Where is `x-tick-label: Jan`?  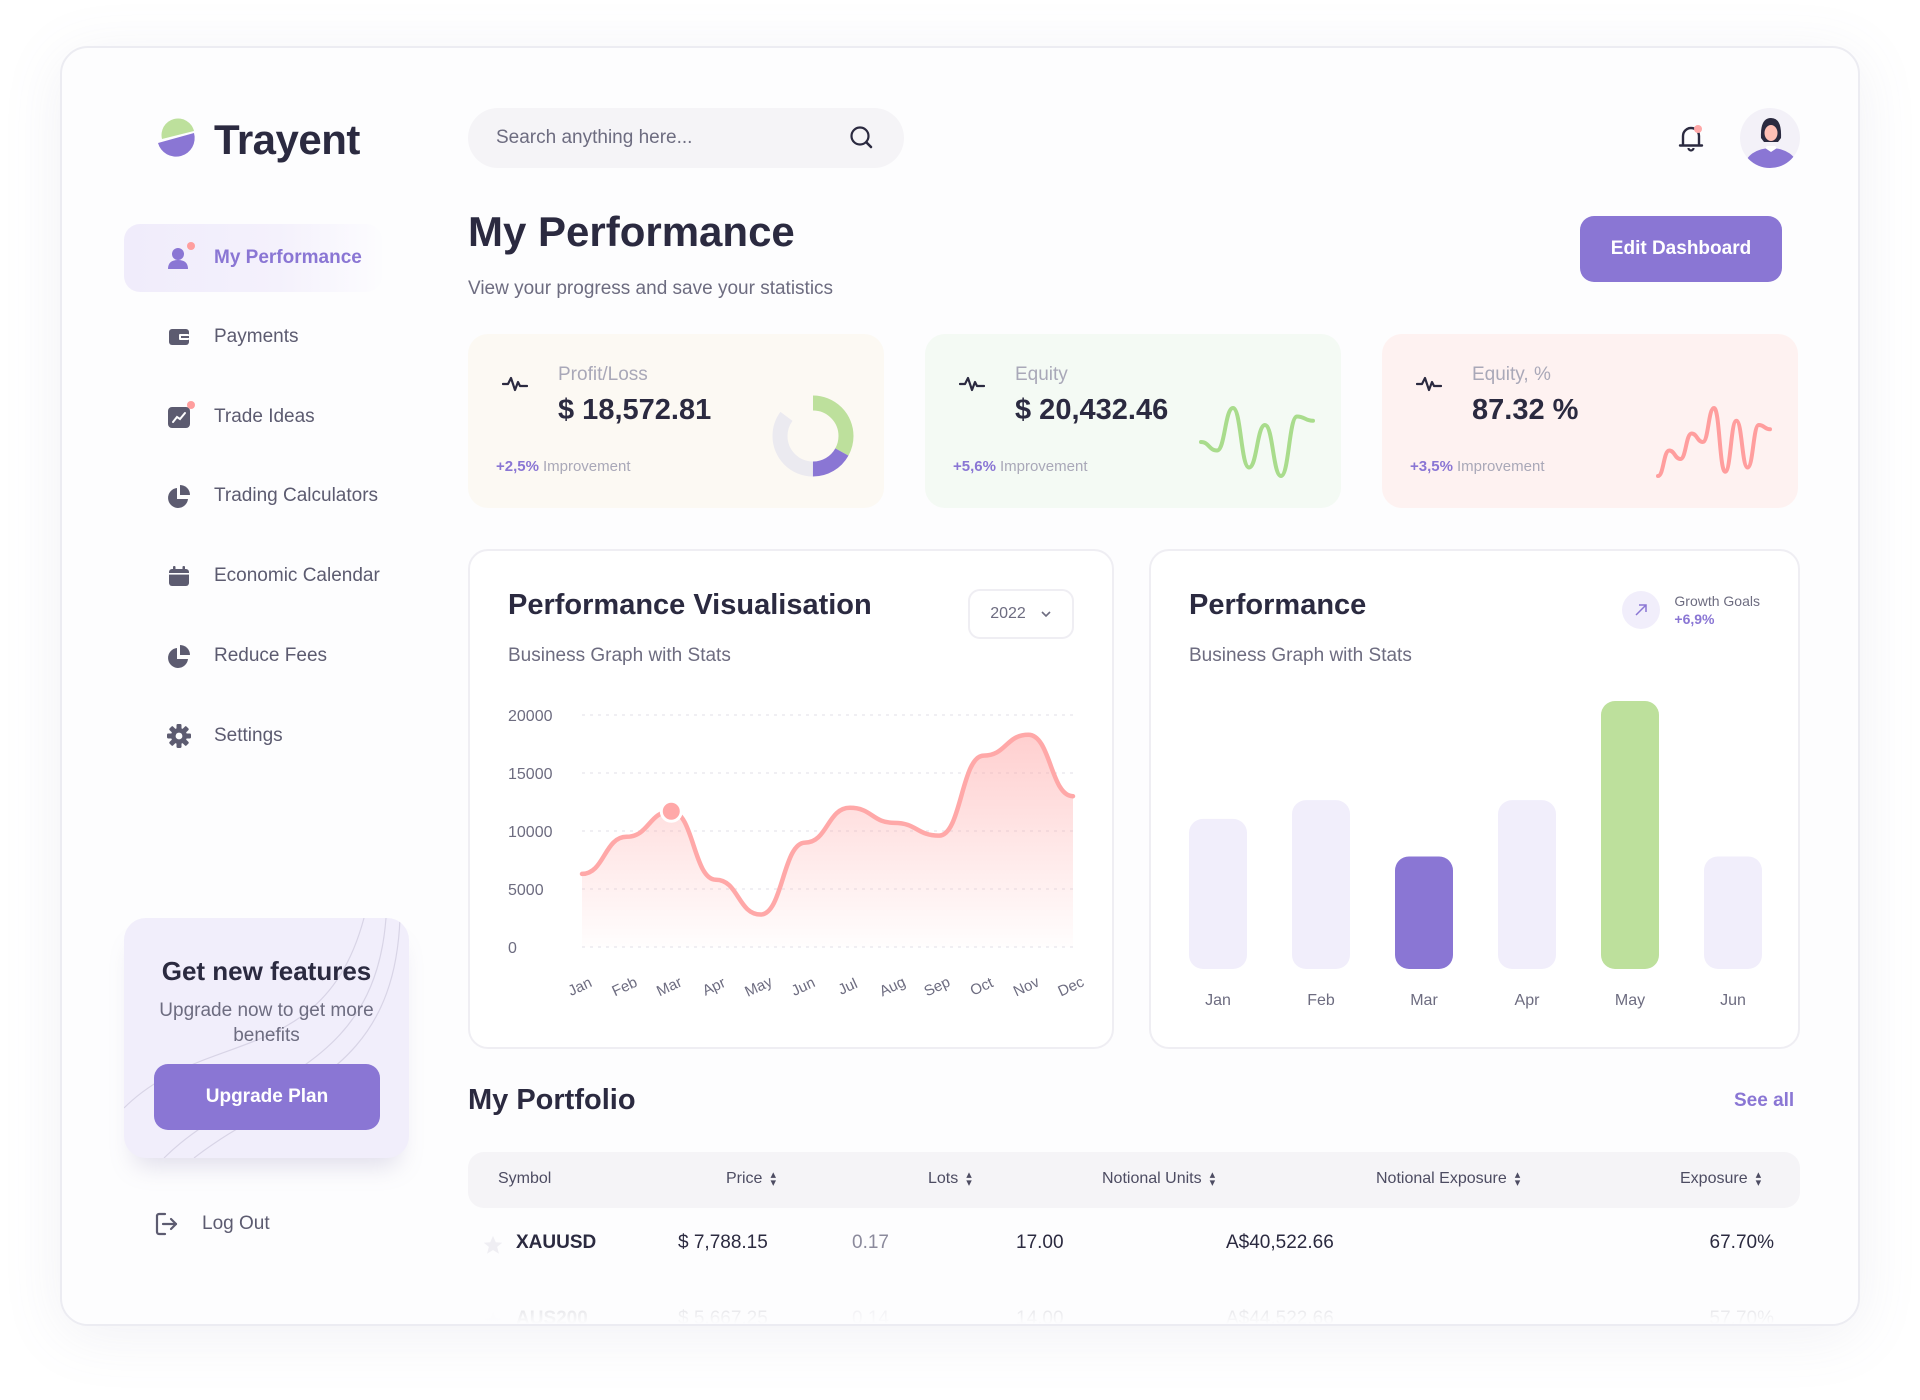
x-tick-label: Jan is located at coordinates (580, 987).